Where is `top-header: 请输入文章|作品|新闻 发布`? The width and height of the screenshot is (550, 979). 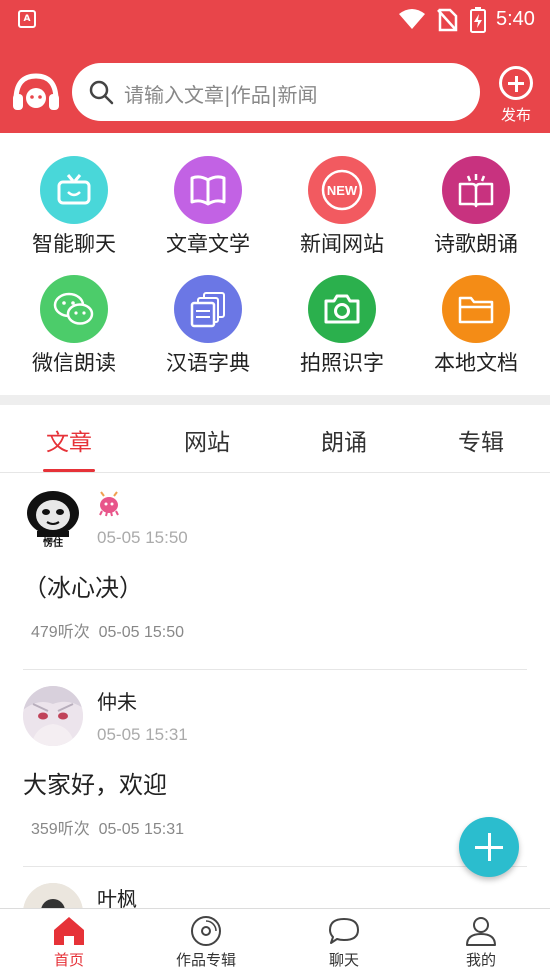
top-header: 请输入文章|作品|新闻 发布 is located at coordinates (275, 86).